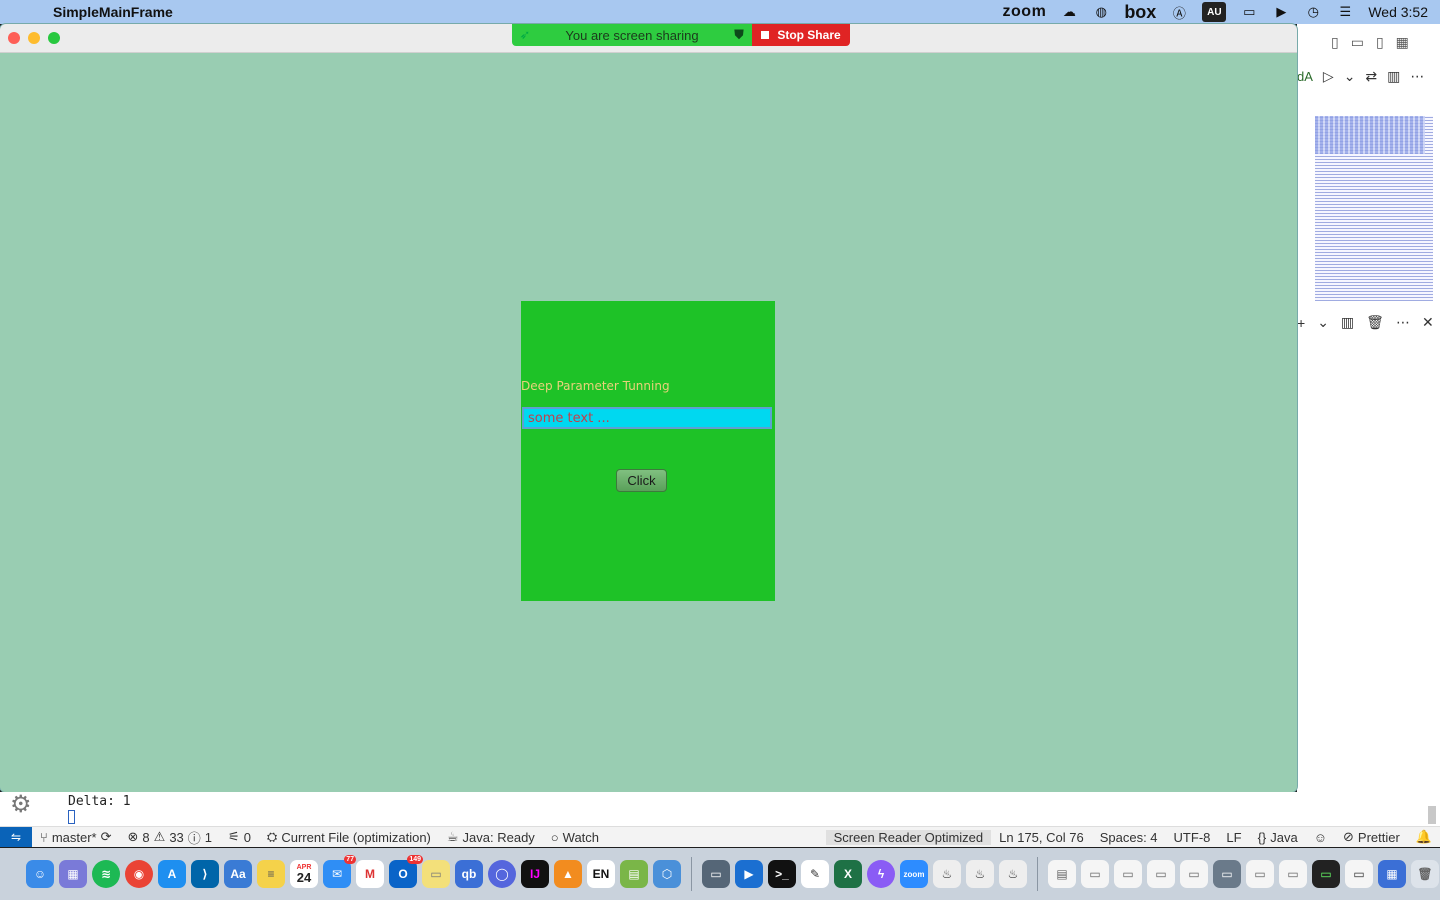  Describe the element at coordinates (575, 837) in the screenshot. I see `watch-status: ○ Watch` at that location.